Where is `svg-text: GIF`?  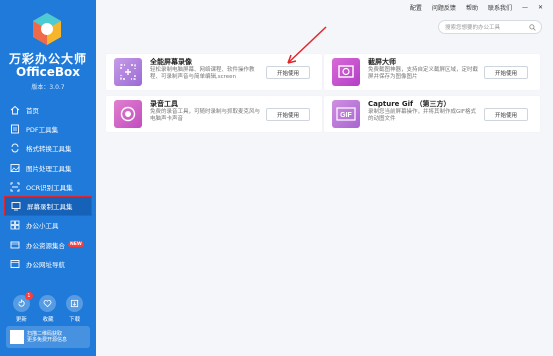 svg-text: GIF is located at coordinates (346, 115).